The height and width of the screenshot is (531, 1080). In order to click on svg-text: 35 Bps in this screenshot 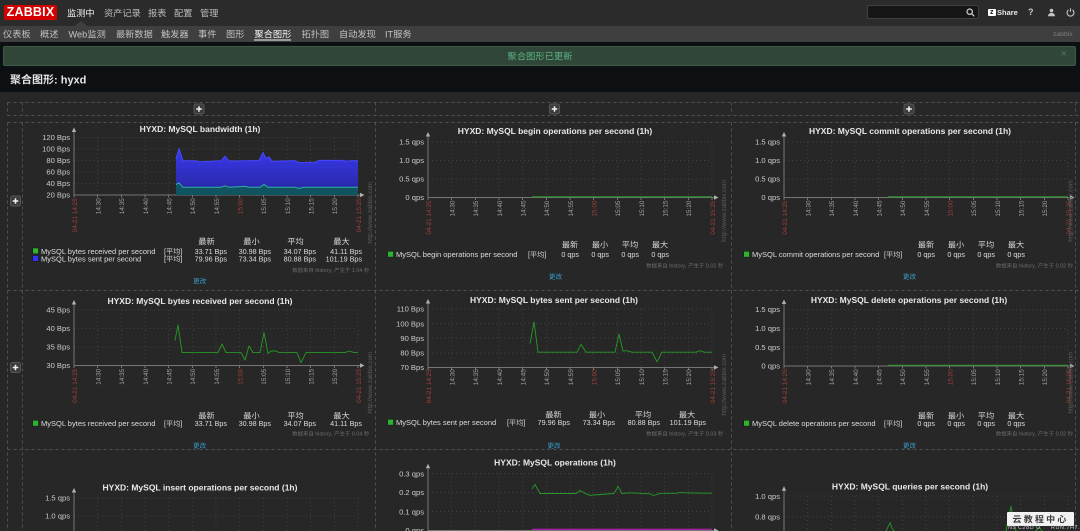, I will do `click(58, 347)`.